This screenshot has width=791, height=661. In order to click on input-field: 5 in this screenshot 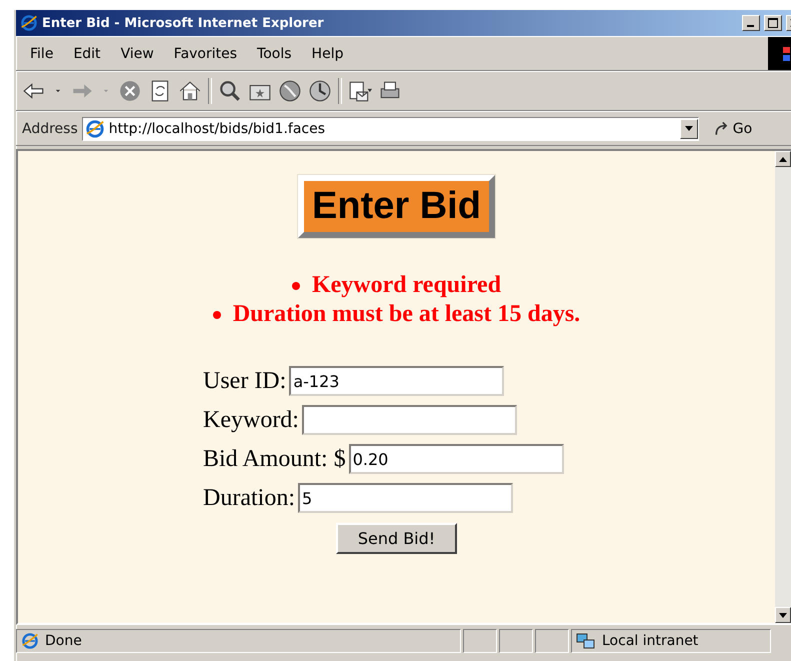, I will do `click(405, 498)`.